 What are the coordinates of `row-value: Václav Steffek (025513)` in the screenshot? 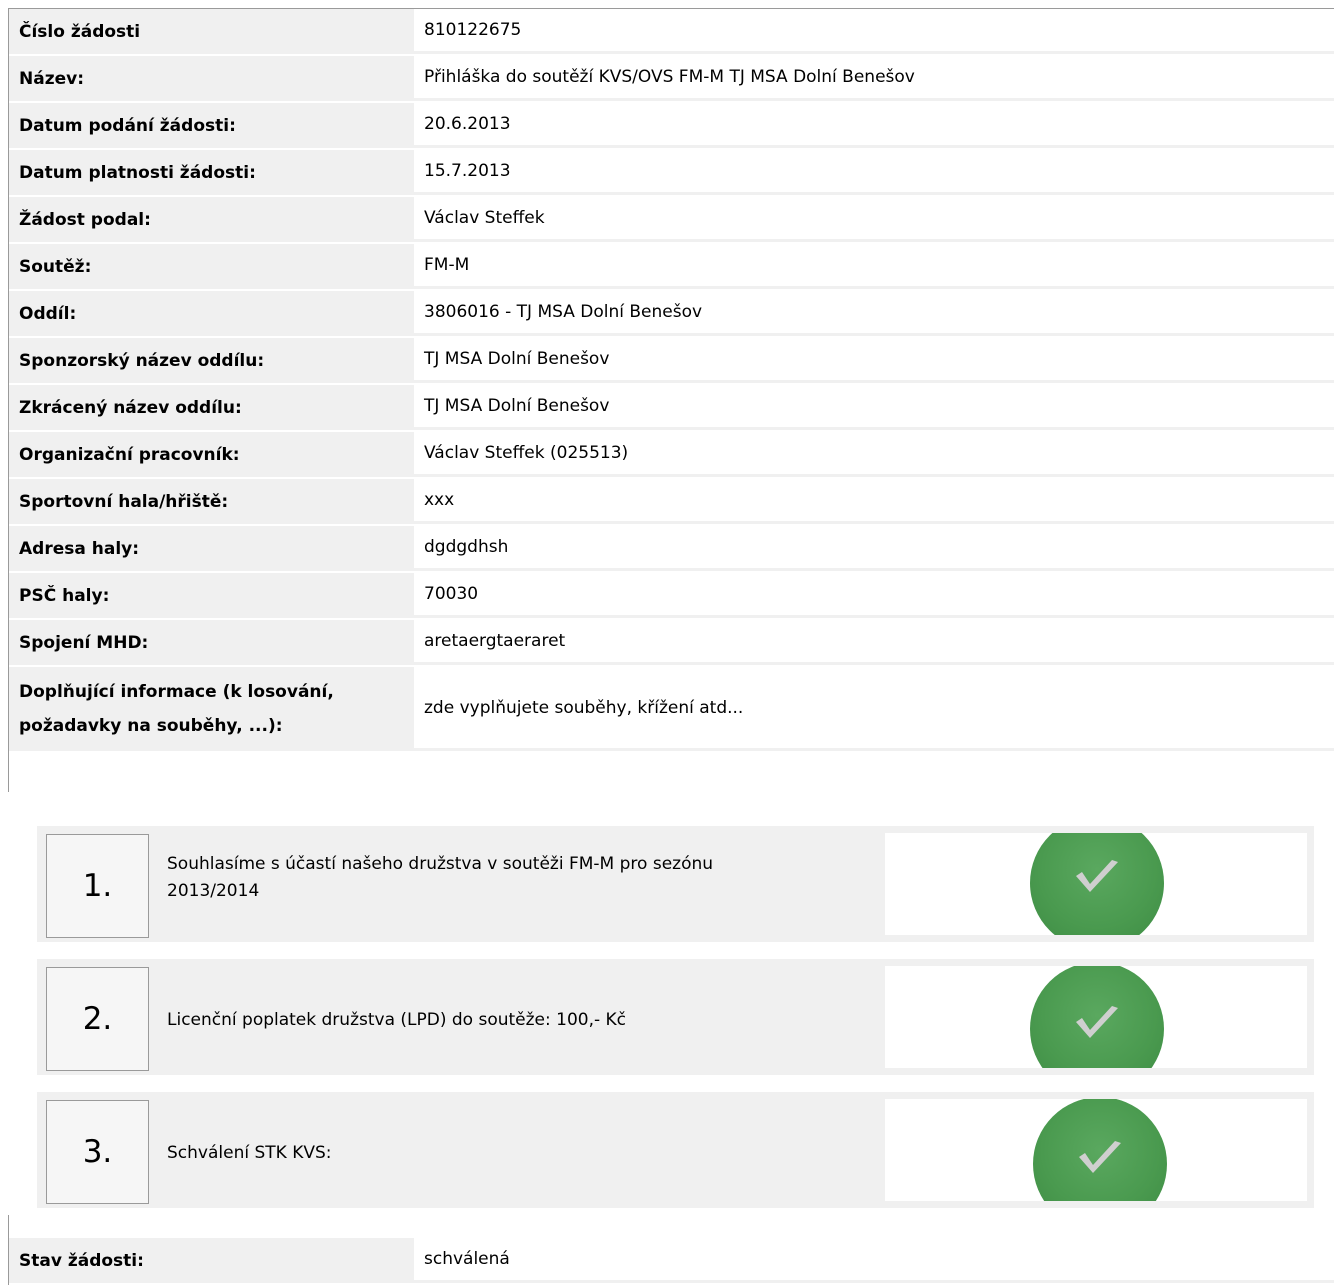 It's located at (874, 454).